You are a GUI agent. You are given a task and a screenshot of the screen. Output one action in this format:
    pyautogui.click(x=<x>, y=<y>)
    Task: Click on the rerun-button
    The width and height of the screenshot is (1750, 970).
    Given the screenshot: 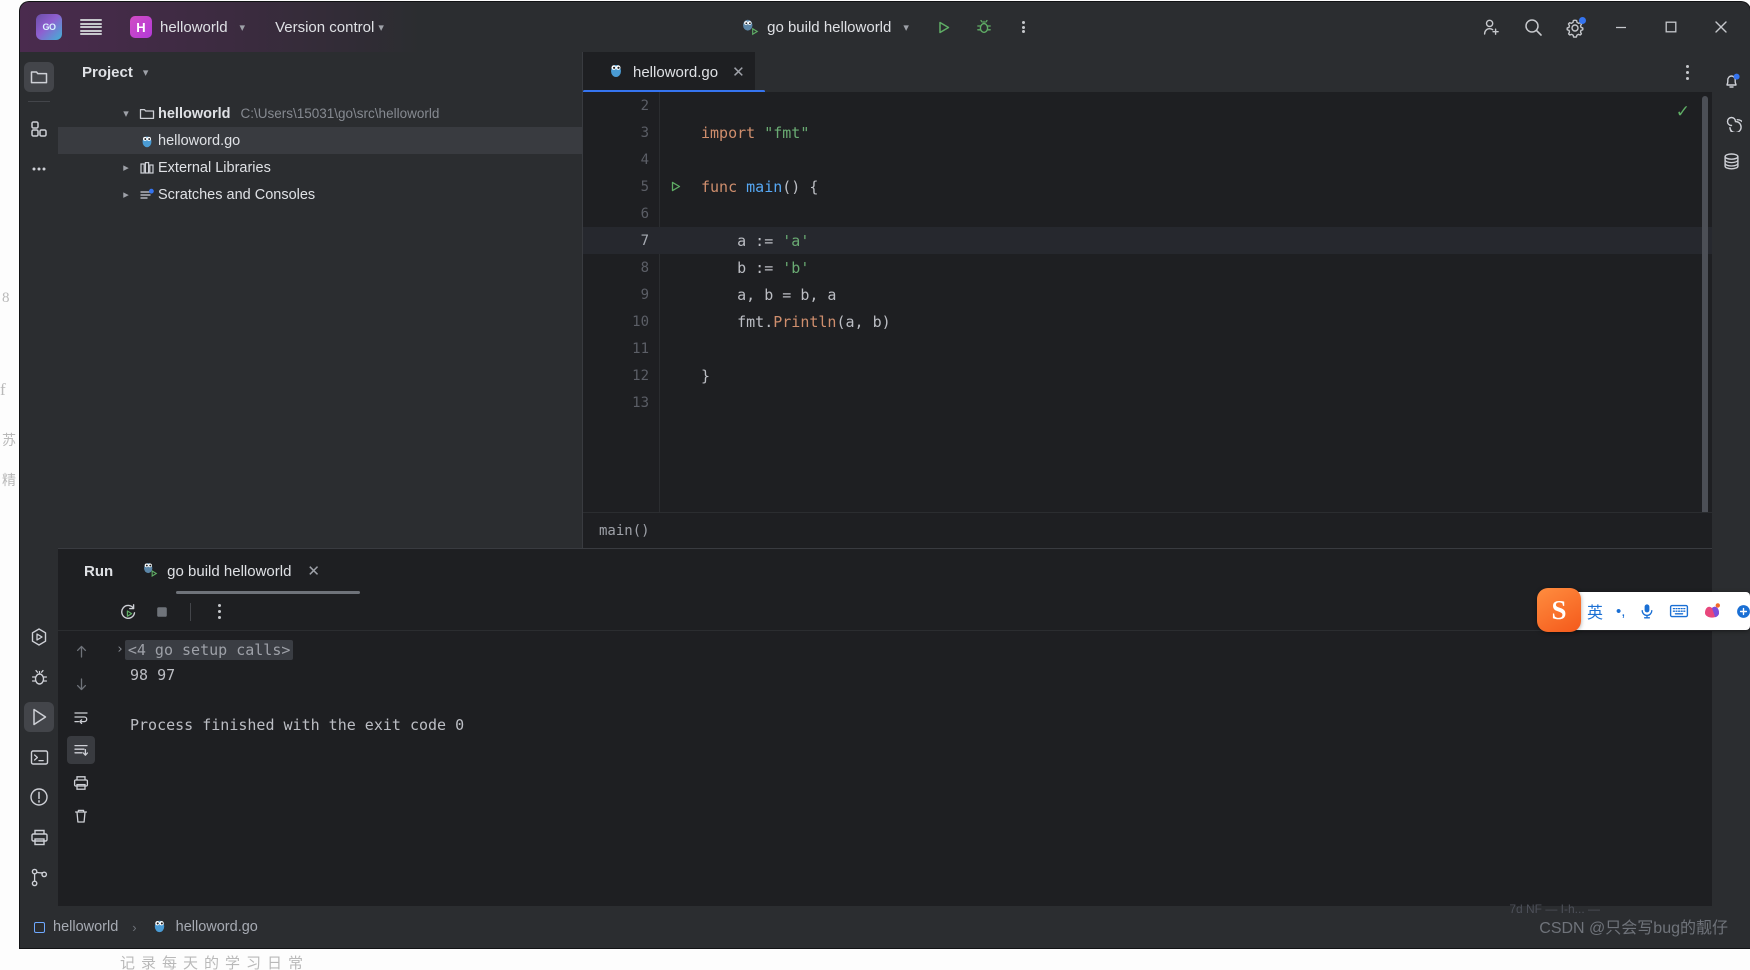 What is the action you would take?
    pyautogui.click(x=128, y=612)
    